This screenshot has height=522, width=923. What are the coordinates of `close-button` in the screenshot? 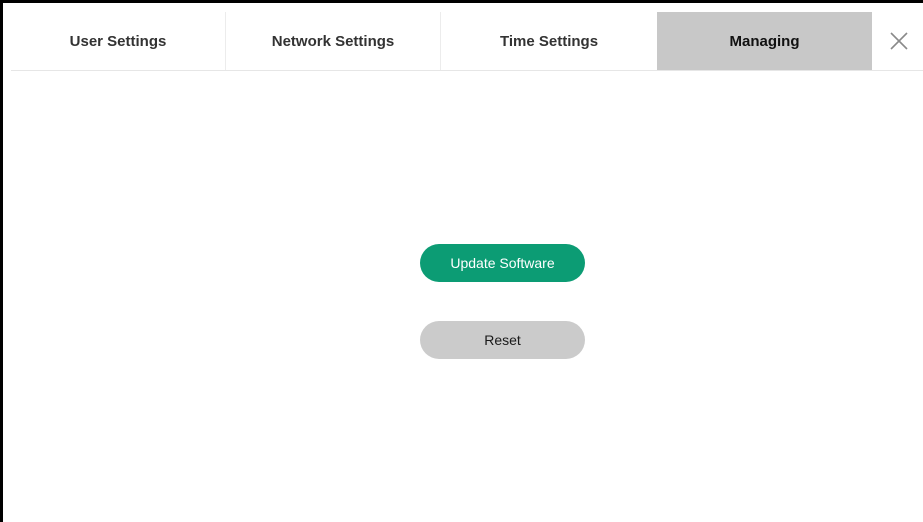 It's located at (897, 41).